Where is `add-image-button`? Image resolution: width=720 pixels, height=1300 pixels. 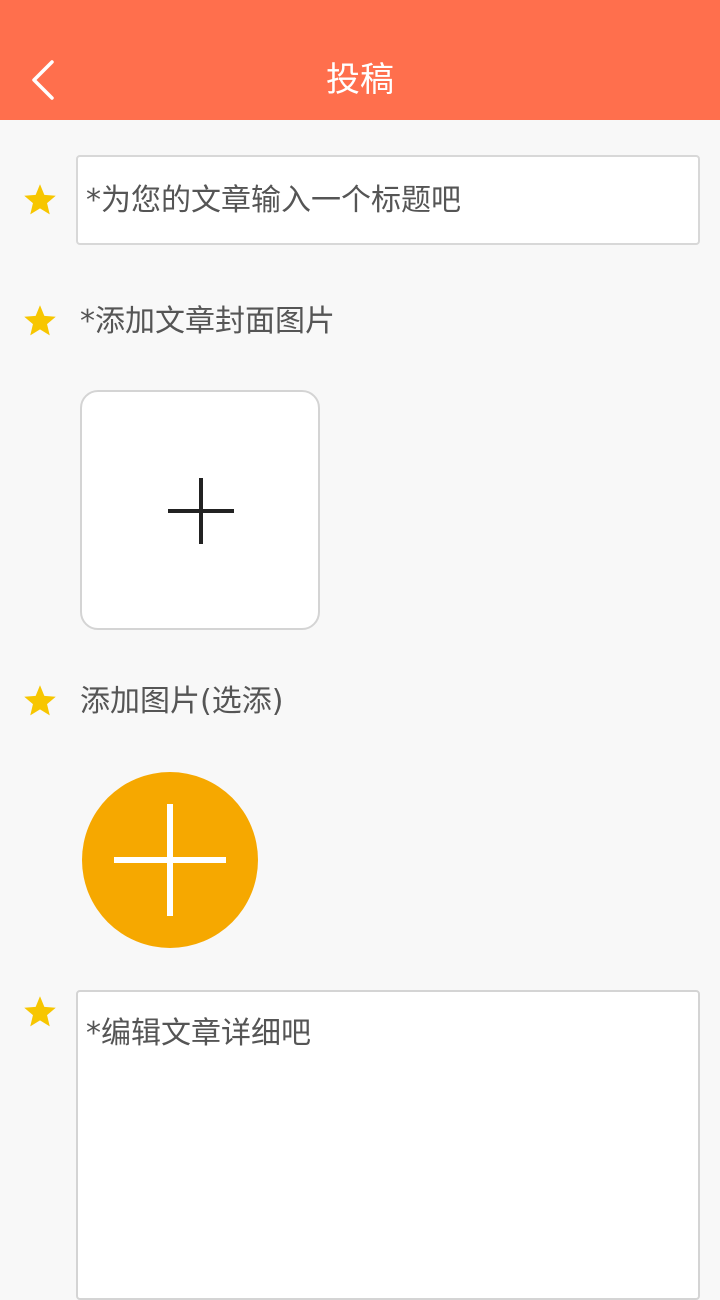 add-image-button is located at coordinates (170, 860).